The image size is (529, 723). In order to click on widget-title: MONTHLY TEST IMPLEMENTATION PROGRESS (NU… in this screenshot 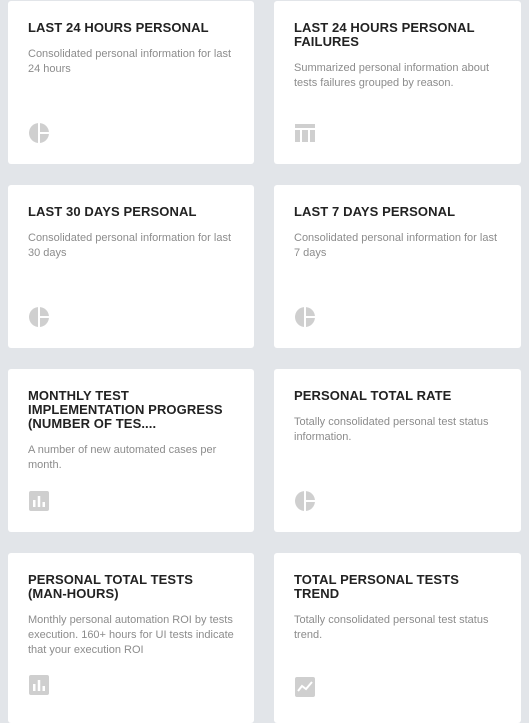, I will do `click(125, 409)`.